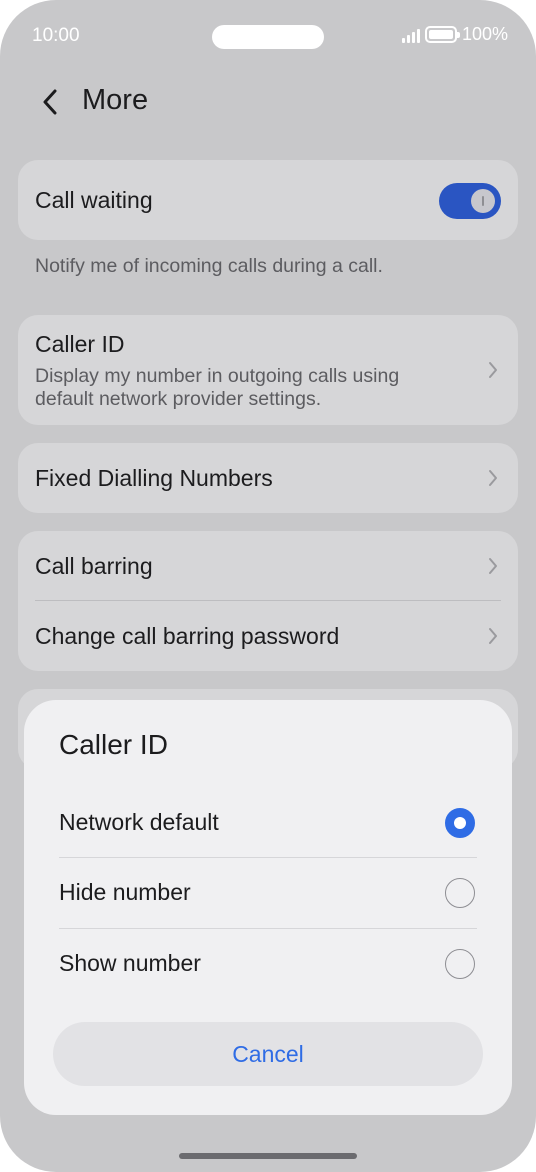 The height and width of the screenshot is (1172, 536). Describe the element at coordinates (80, 344) in the screenshot. I see `caller-id-label: Caller ID` at that location.